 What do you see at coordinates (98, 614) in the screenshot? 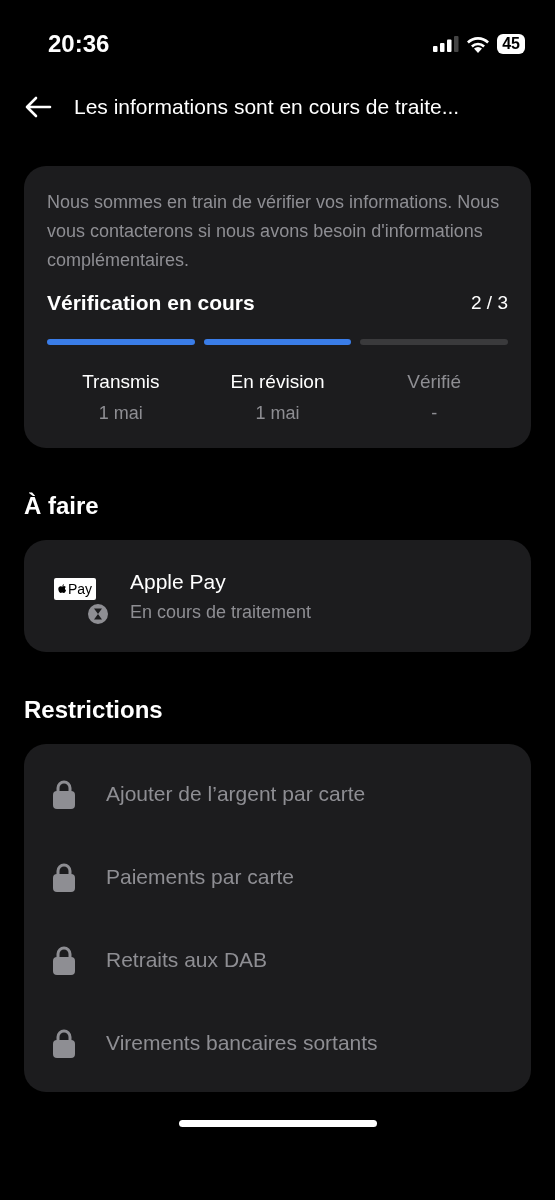
I see `hourglass-icon` at bounding box center [98, 614].